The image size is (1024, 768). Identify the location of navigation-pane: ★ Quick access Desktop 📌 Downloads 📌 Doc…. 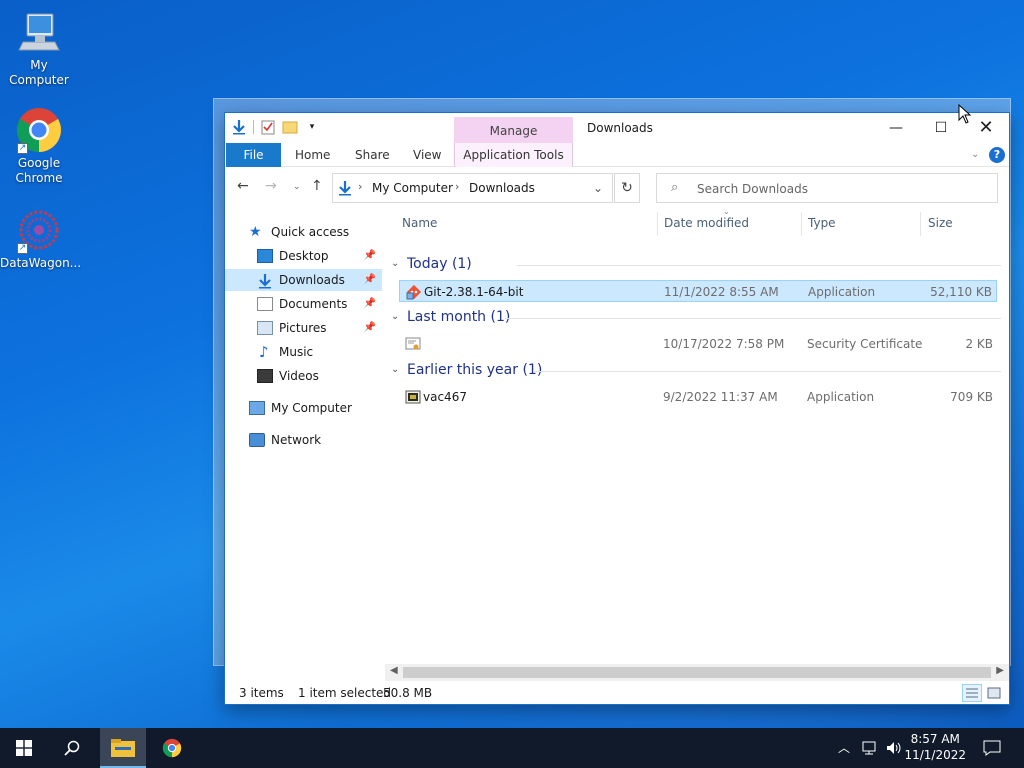
(303, 442).